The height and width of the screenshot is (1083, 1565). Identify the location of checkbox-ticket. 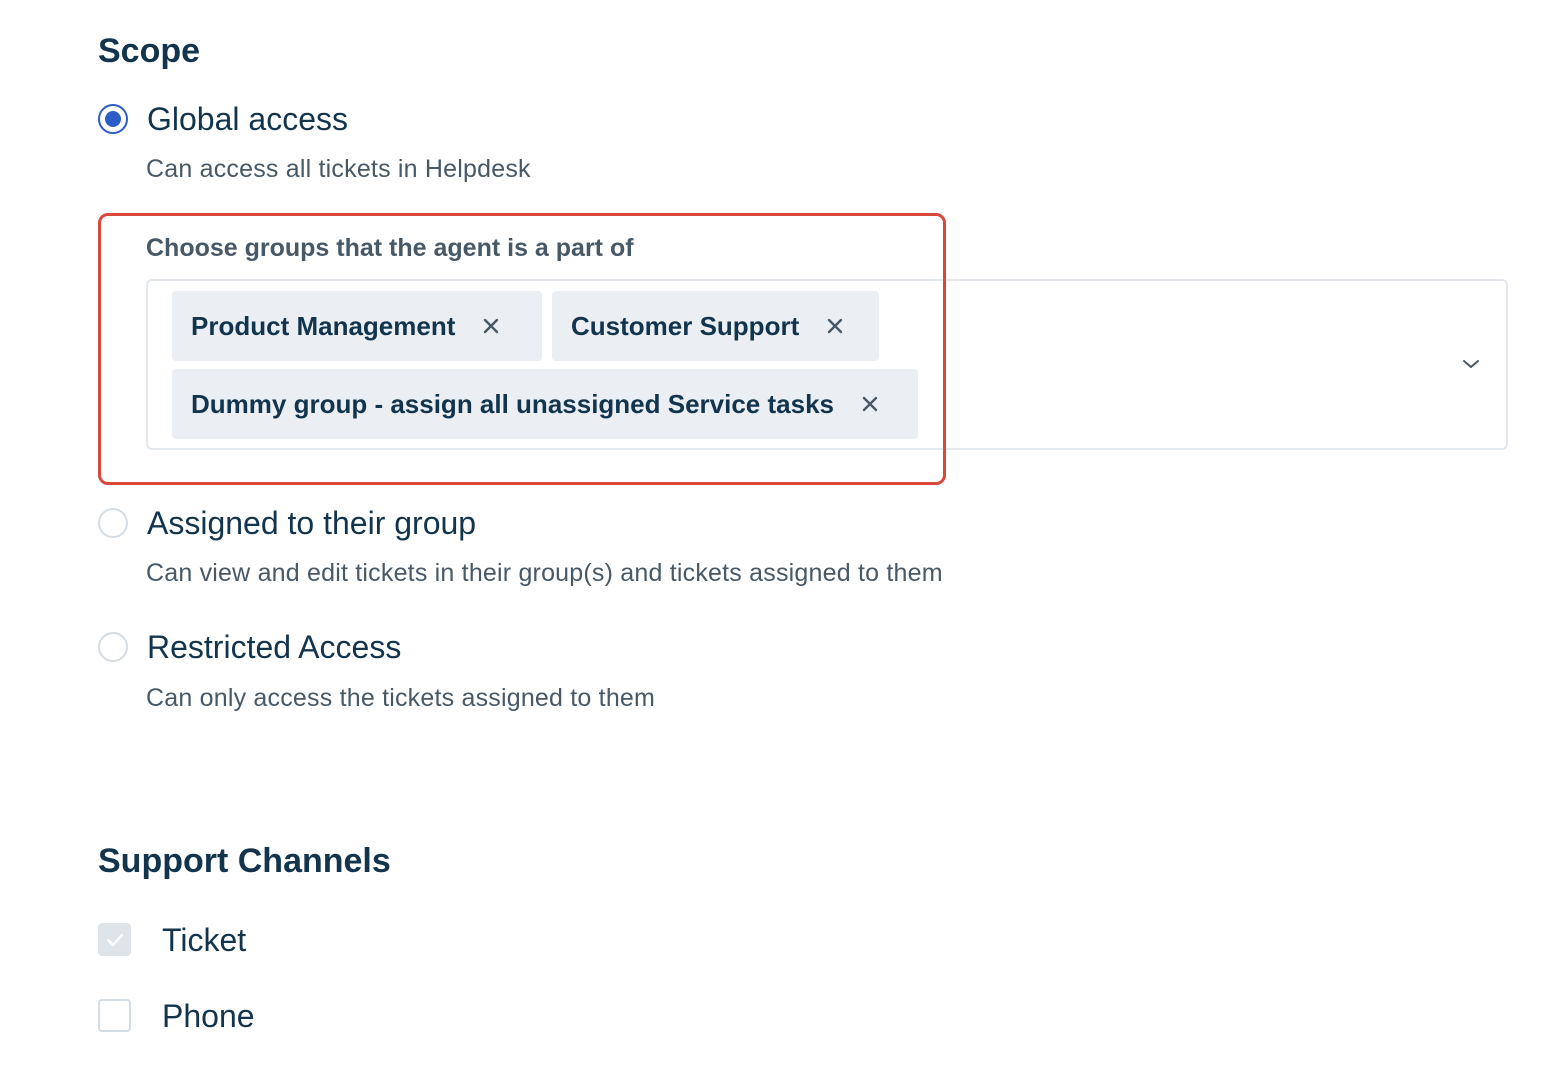
(114, 939).